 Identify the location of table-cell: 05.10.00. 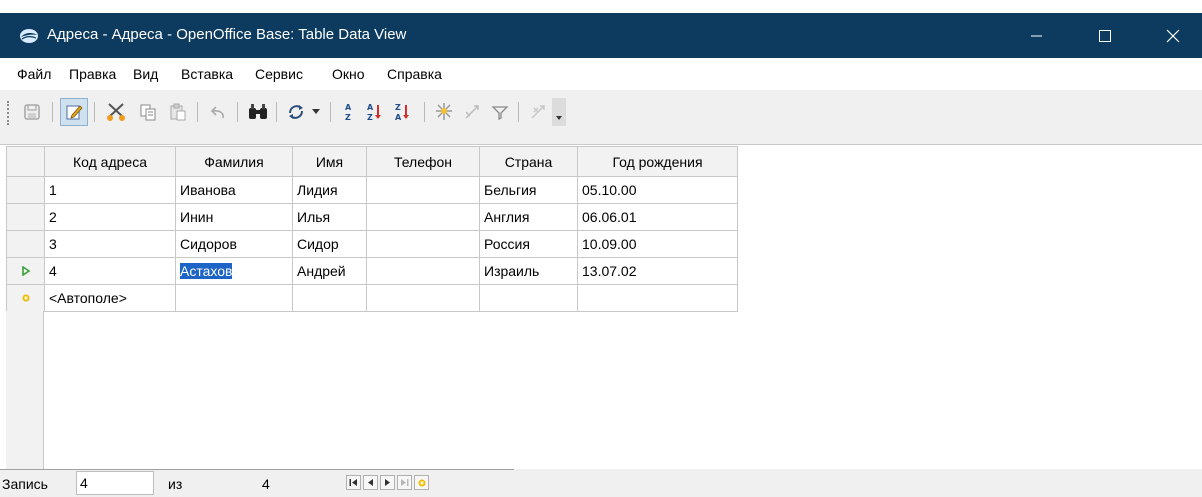
(657, 190).